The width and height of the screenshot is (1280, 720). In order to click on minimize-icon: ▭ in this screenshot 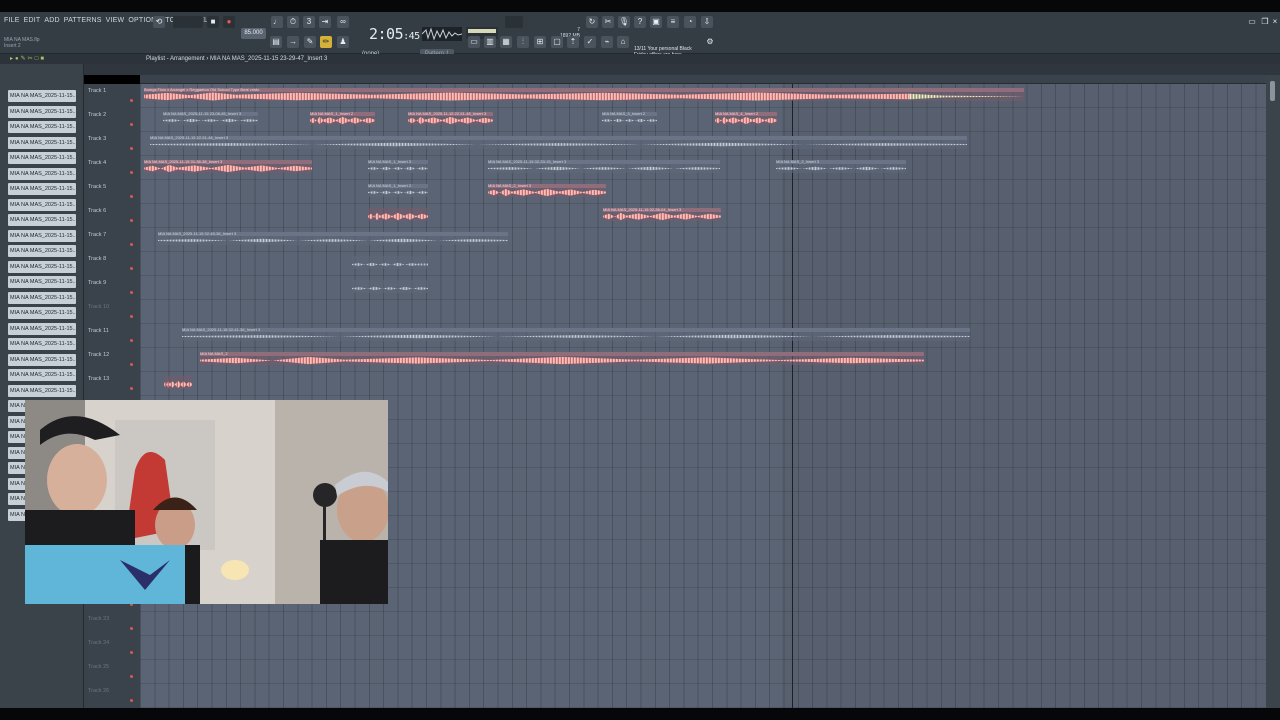, I will do `click(1252, 22)`.